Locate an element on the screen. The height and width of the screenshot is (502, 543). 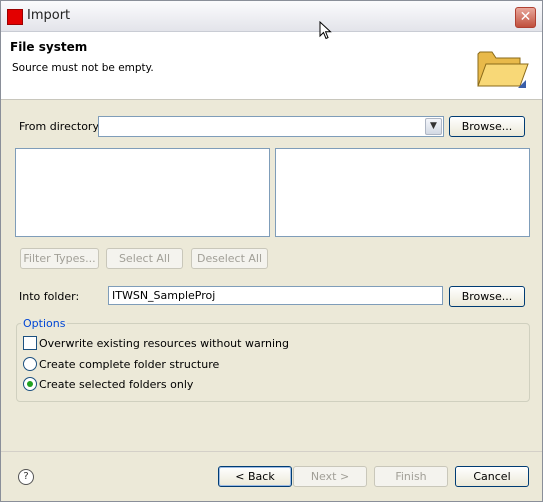
close-icon: ✕ is located at coordinates (525, 17).